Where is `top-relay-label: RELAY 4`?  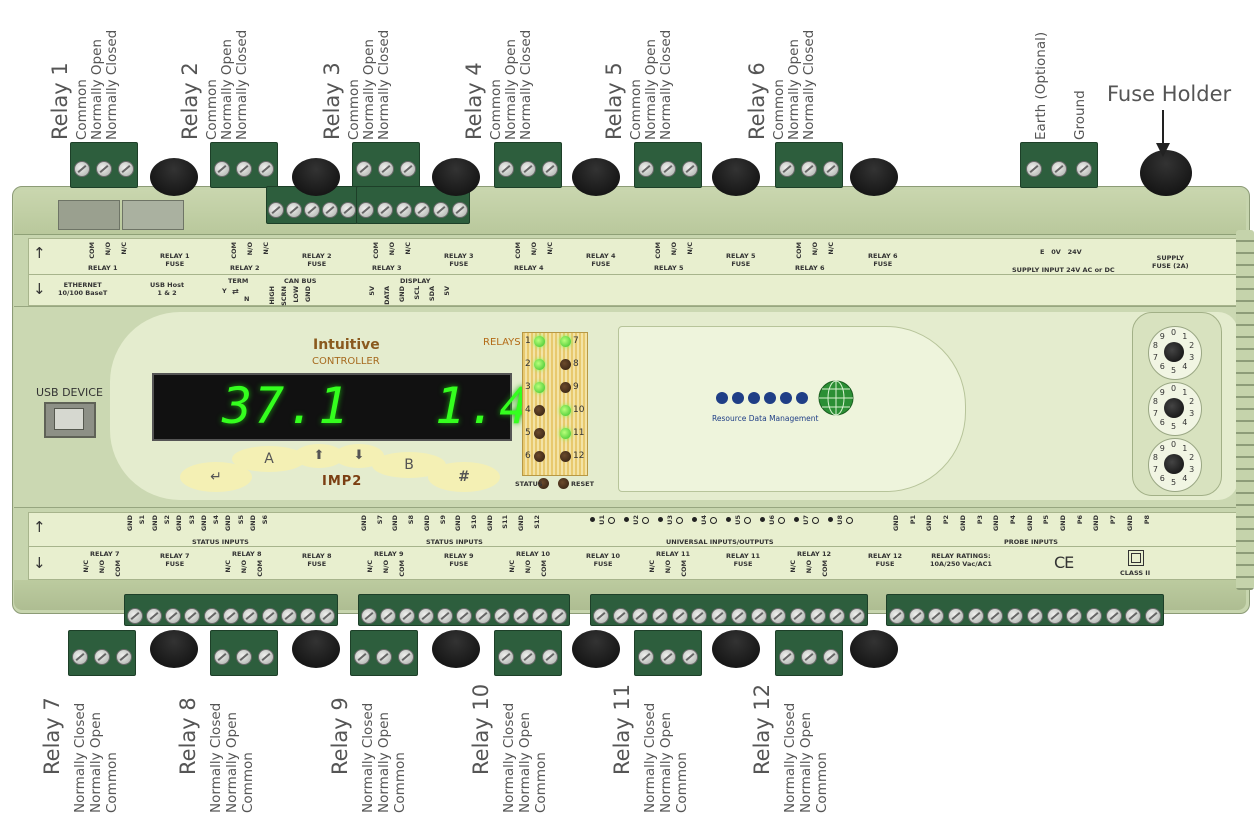 top-relay-label: RELAY 4 is located at coordinates (529, 268).